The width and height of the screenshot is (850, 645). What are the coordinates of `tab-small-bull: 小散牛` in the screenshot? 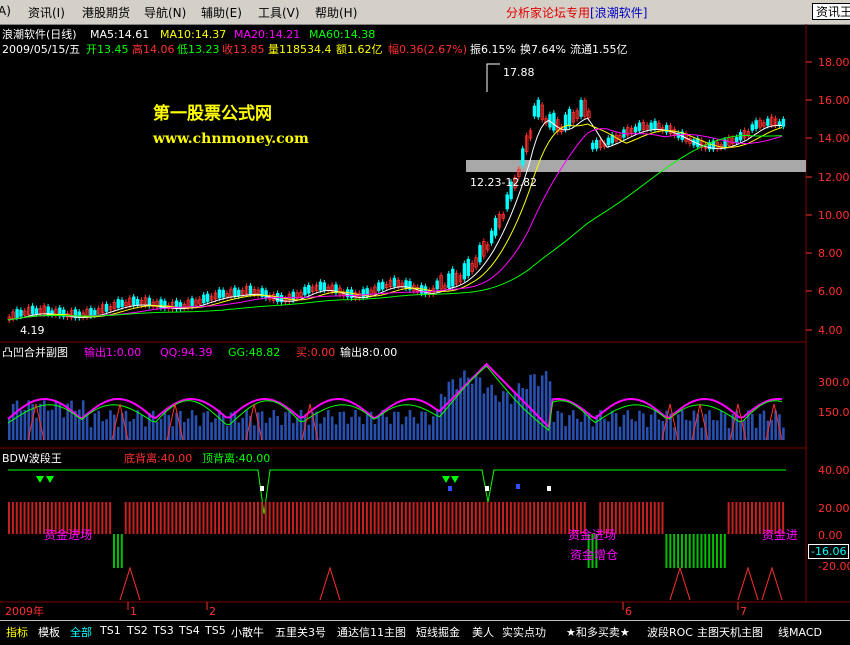 It's located at (247, 632).